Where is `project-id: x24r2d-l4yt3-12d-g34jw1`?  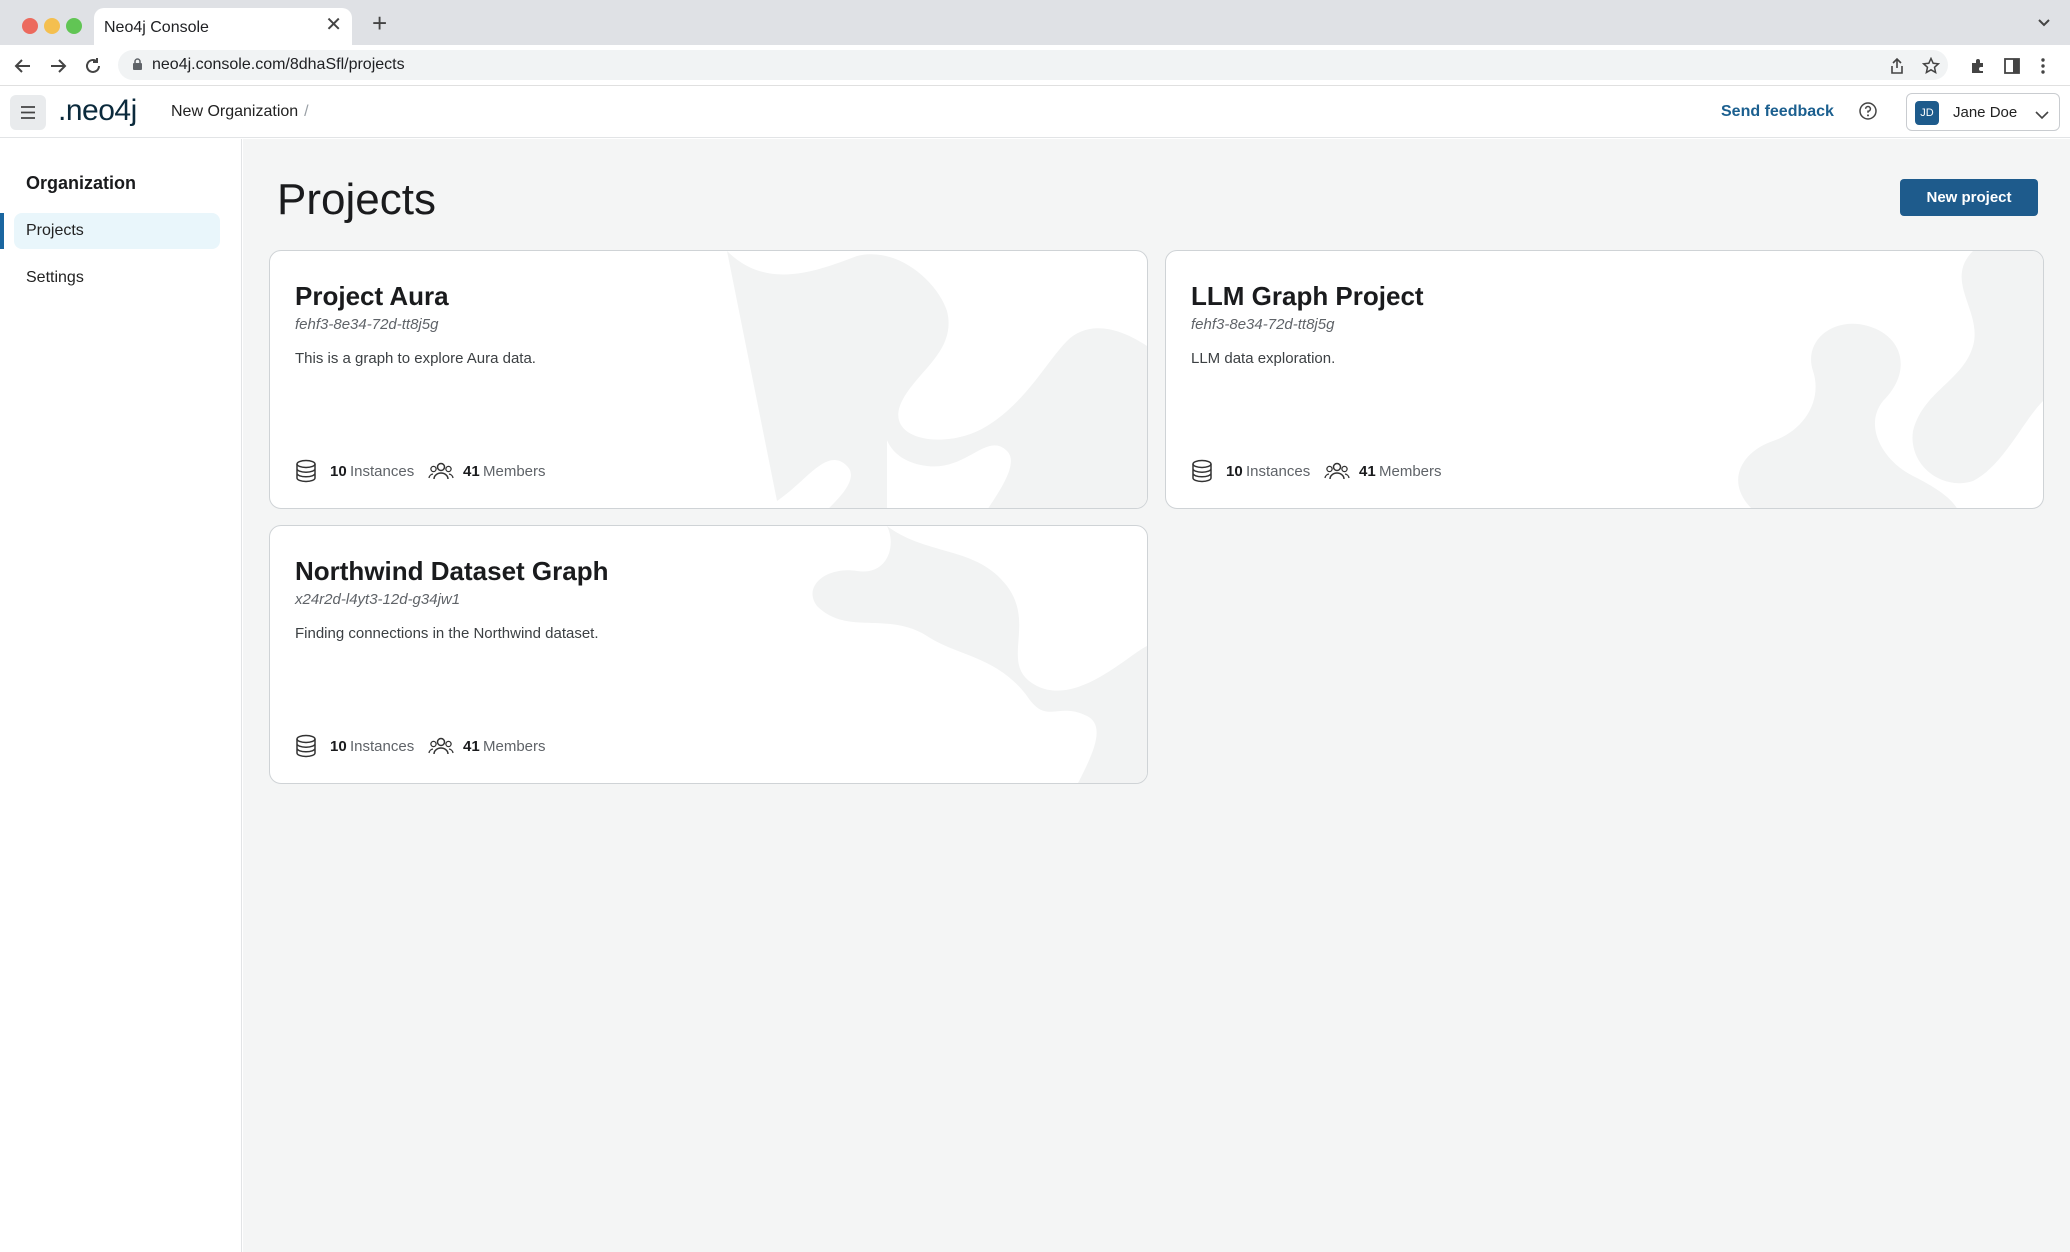 project-id: x24r2d-l4yt3-12d-g34jw1 is located at coordinates (378, 599).